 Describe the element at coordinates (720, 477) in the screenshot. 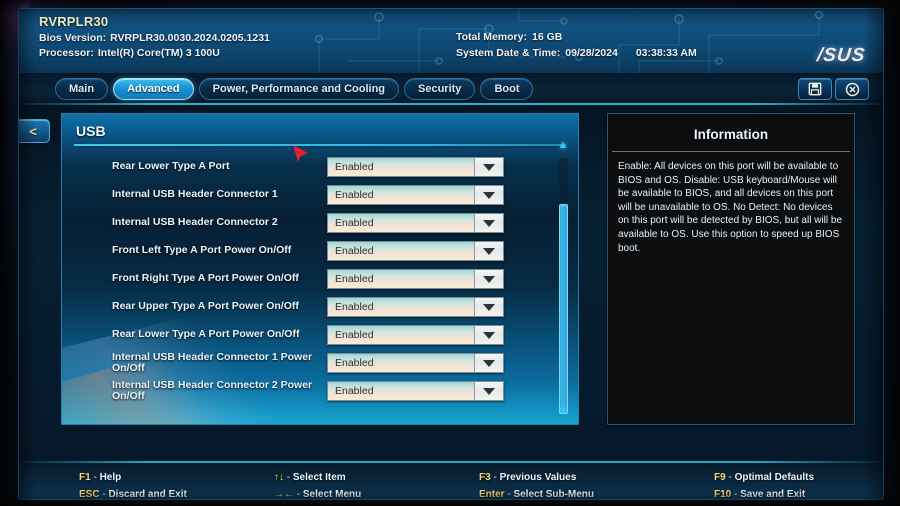

I see `shortcut-key: F9` at that location.